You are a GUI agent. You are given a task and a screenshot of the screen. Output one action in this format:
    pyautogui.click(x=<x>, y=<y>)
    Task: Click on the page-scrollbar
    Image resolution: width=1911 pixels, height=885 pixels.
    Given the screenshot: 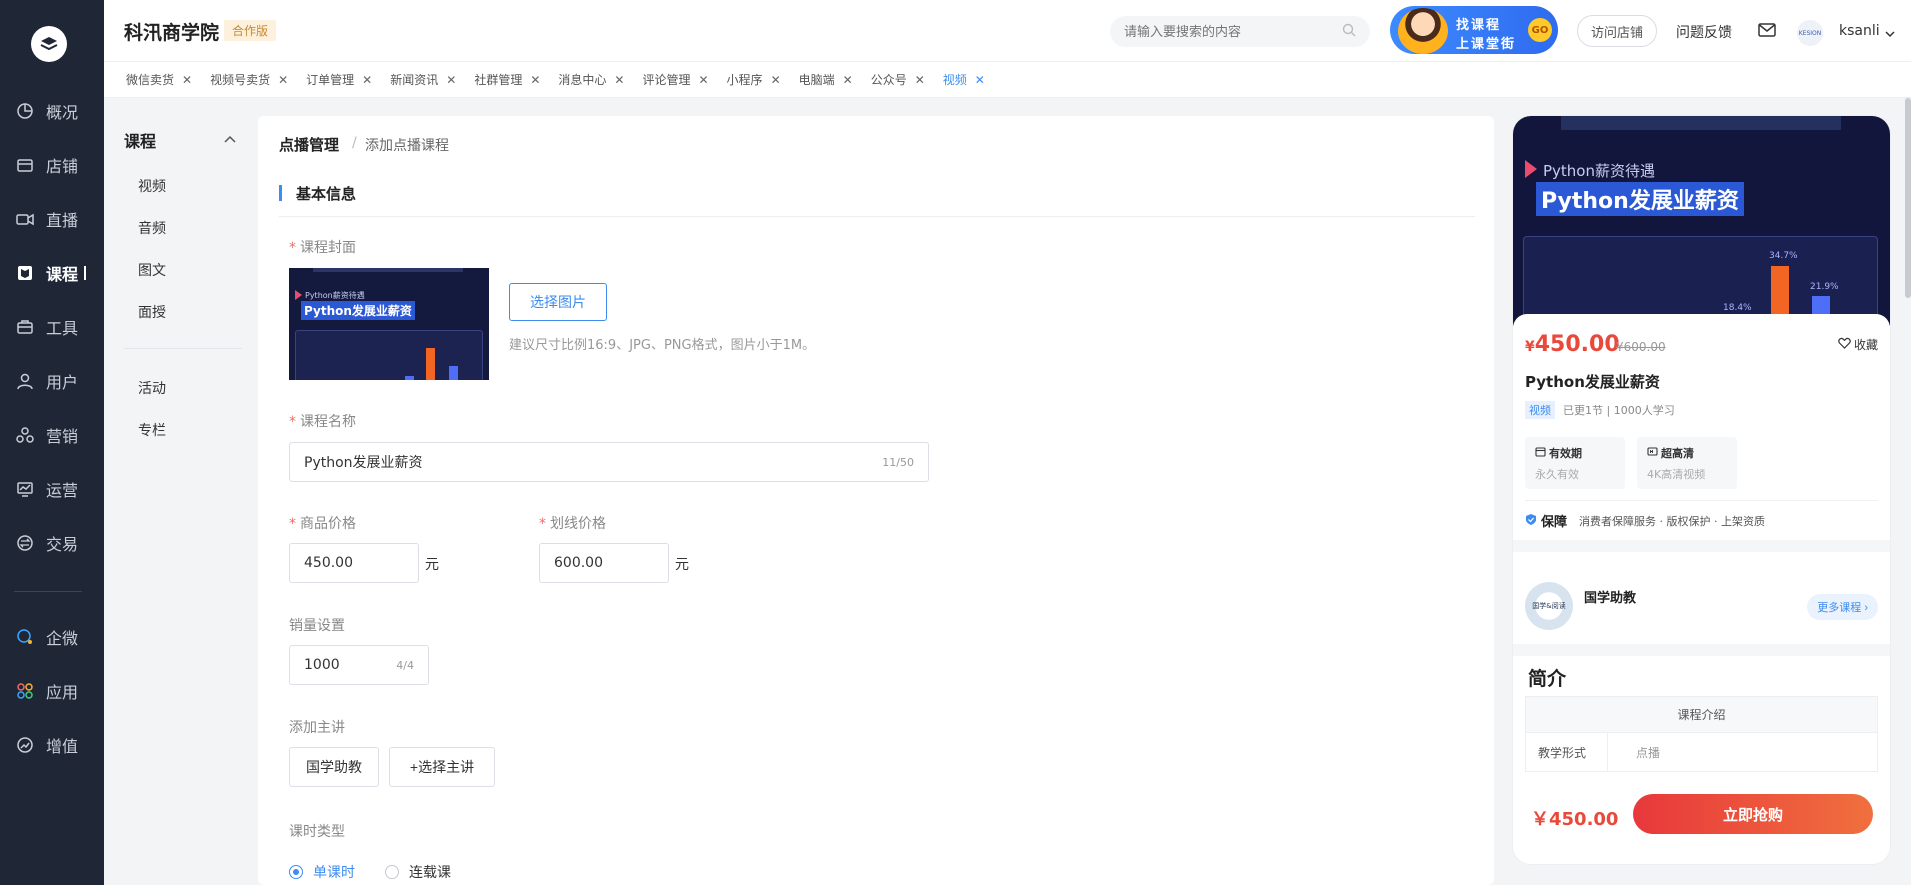 What is the action you would take?
    pyautogui.click(x=1908, y=198)
    